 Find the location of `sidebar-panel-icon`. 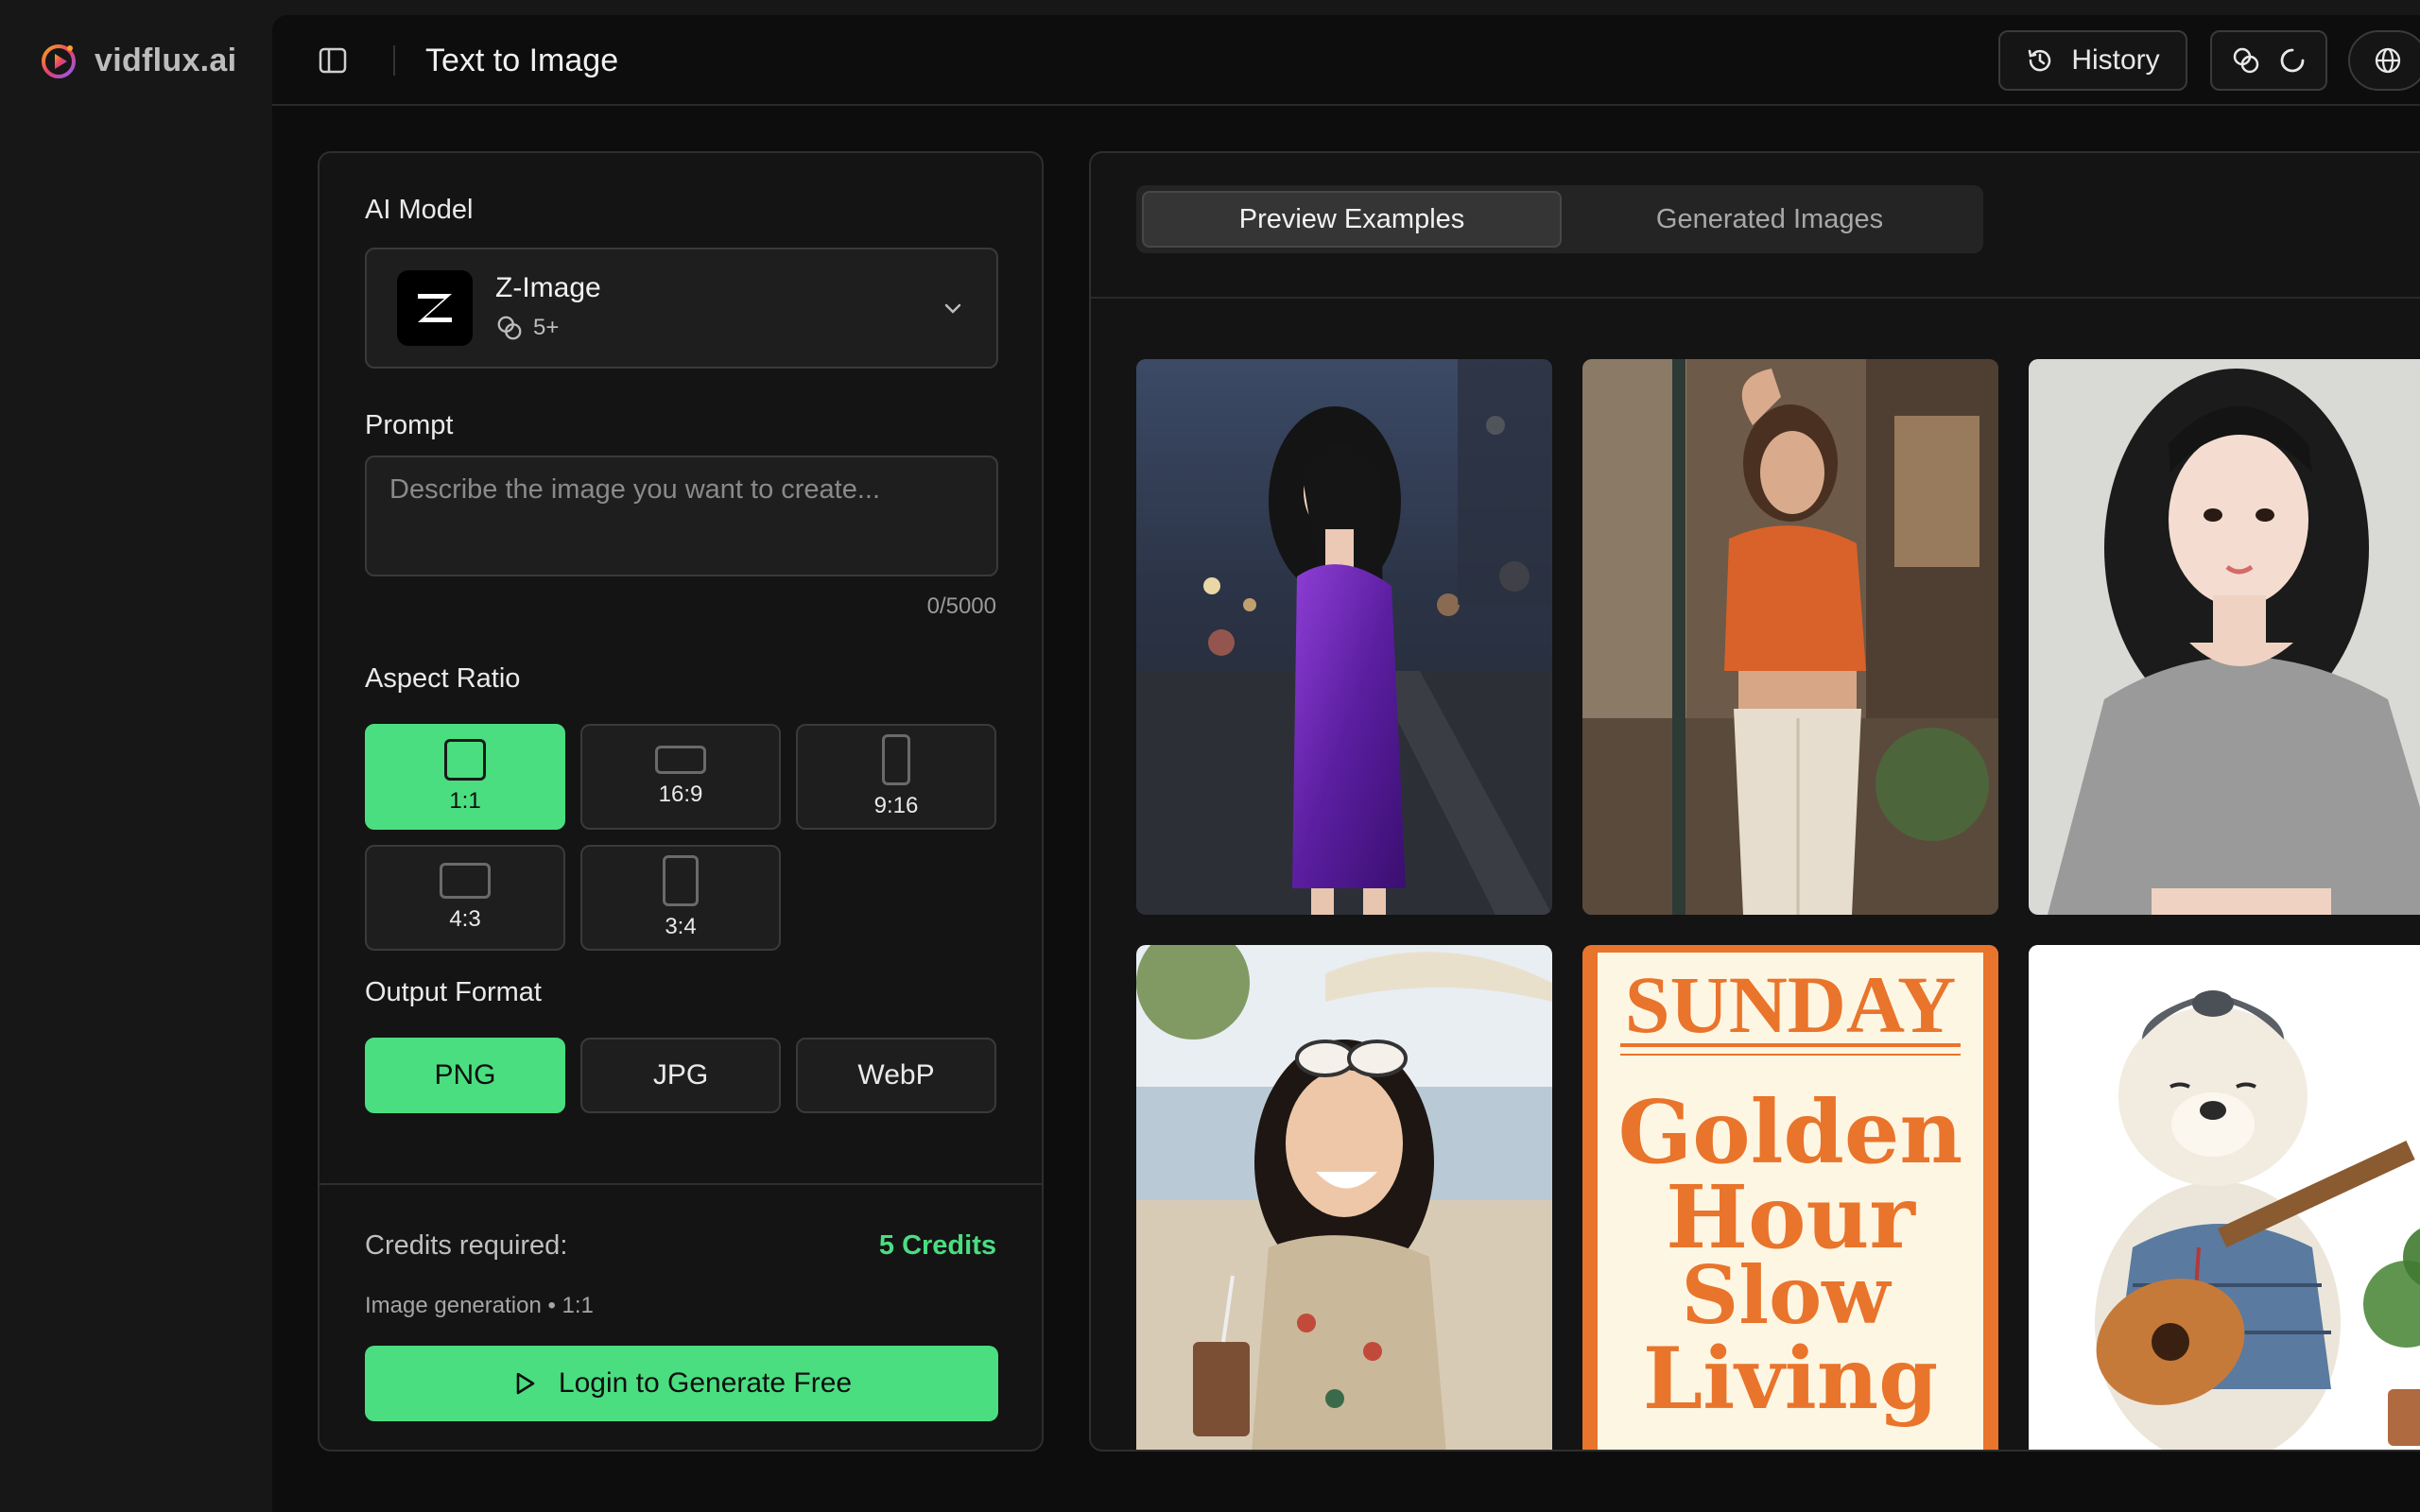

sidebar-panel-icon is located at coordinates (333, 60).